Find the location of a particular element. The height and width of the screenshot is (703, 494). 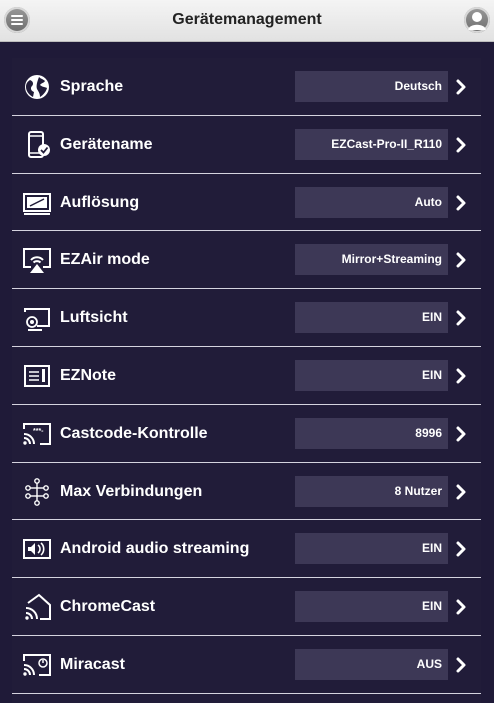

setting-row-android-audio: Android audio streaming EIN is located at coordinates (246, 549).